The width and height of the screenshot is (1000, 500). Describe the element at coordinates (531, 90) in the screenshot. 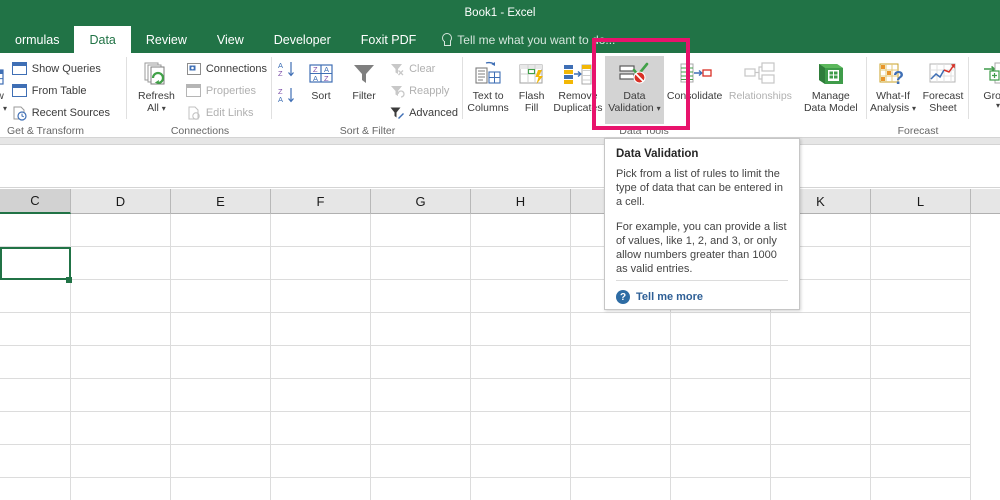

I see `flash-fill-button: Flash Fill` at that location.